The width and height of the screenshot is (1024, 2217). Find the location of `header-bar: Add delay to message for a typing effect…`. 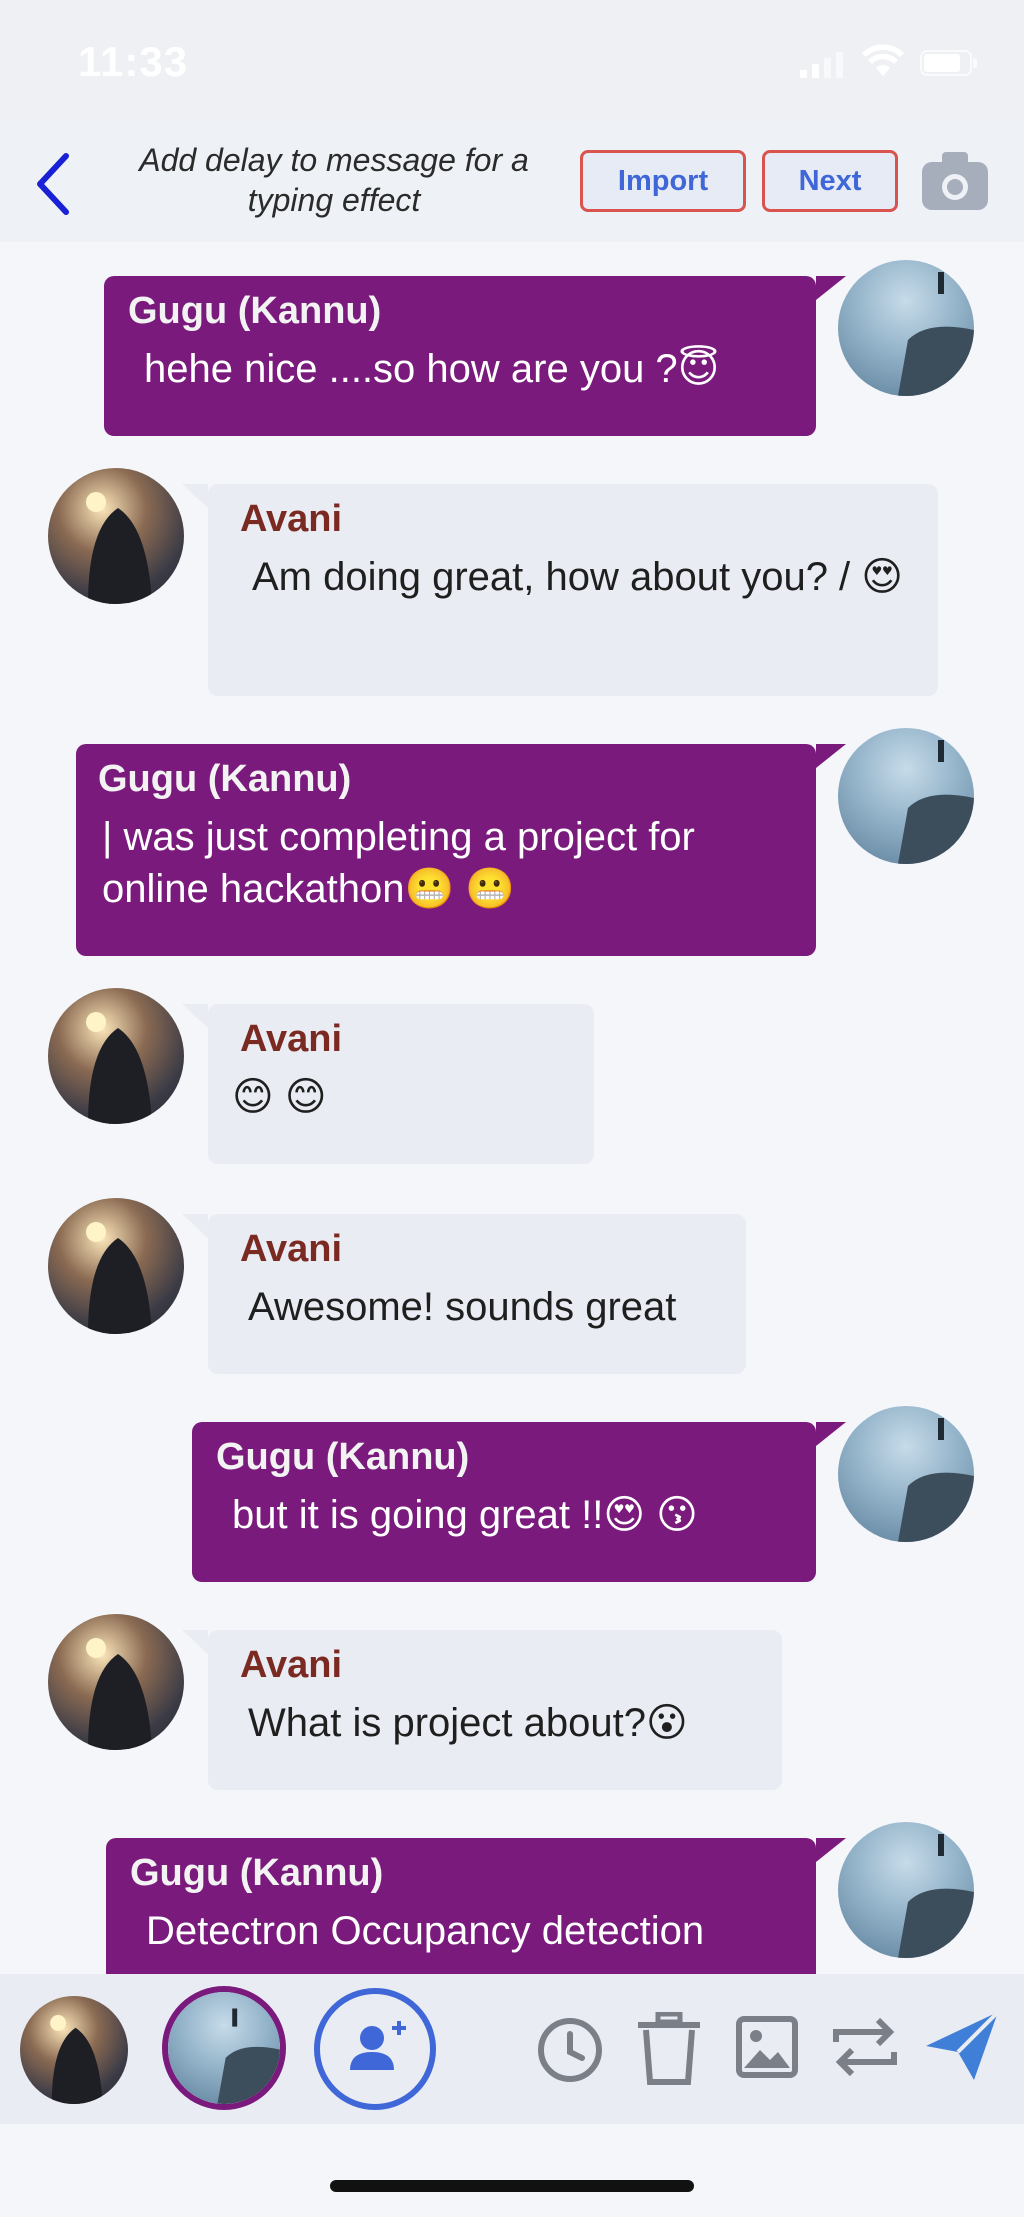

header-bar: Add delay to message for a typing effect… is located at coordinates (512, 182).